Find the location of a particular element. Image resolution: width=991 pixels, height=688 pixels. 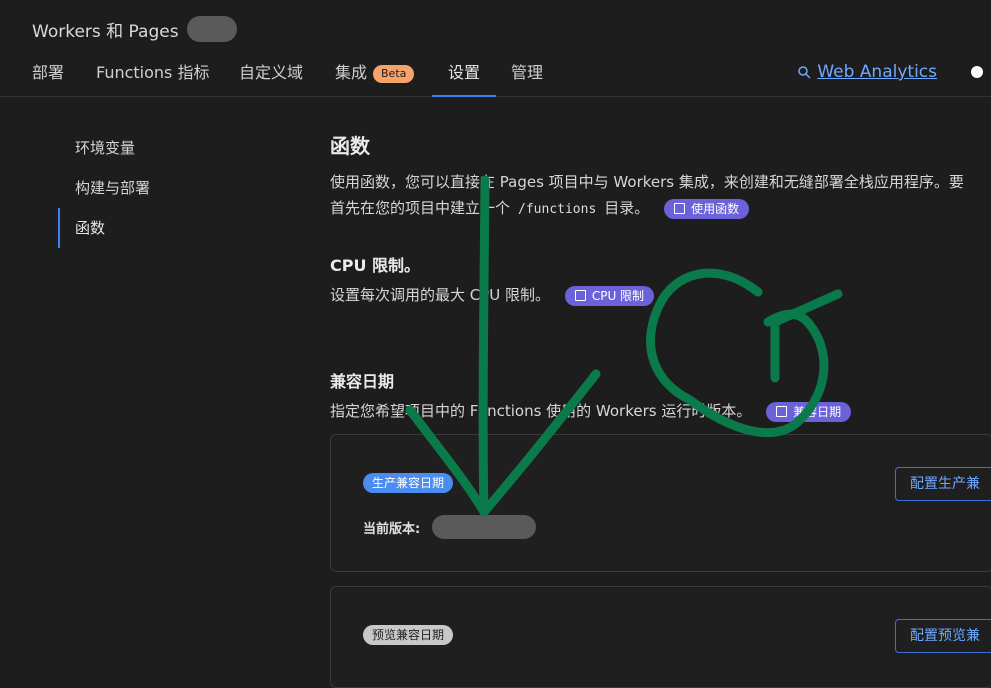

sidebar-item-label: 构建与部署 is located at coordinates (113, 188).